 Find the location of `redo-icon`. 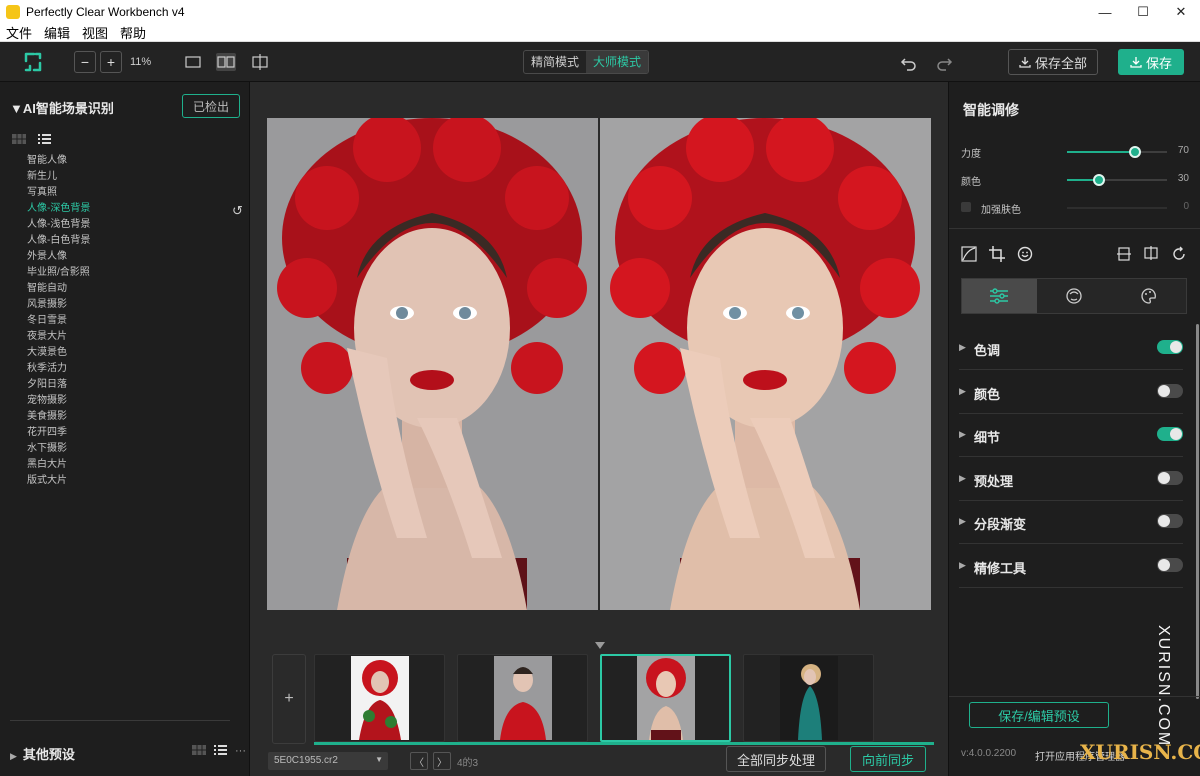

redo-icon is located at coordinates (944, 63).